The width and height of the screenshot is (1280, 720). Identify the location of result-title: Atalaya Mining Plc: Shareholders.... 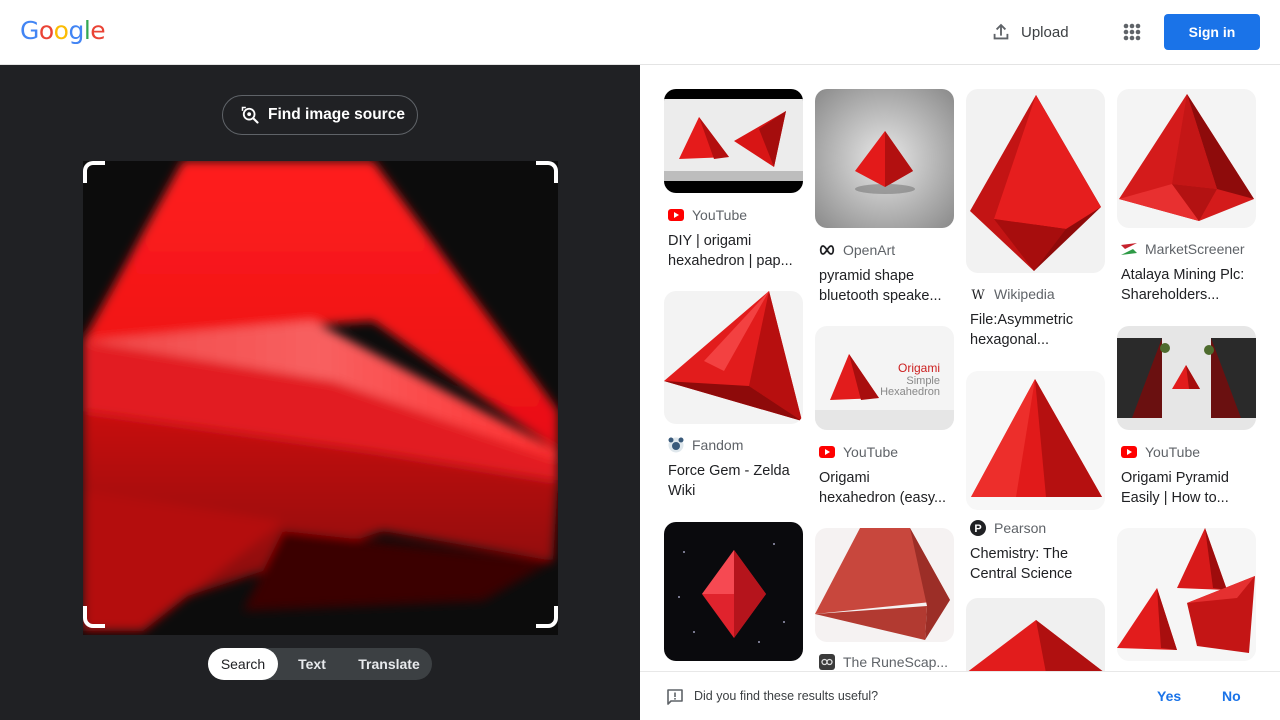
(1187, 285).